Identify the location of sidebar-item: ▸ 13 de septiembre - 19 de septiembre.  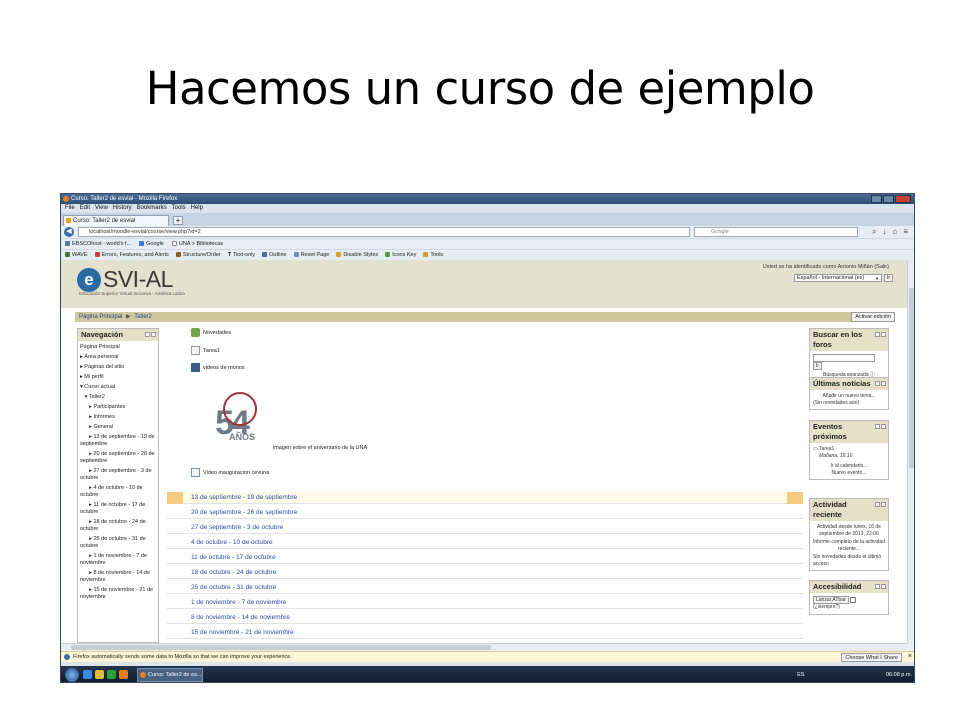
(118, 441).